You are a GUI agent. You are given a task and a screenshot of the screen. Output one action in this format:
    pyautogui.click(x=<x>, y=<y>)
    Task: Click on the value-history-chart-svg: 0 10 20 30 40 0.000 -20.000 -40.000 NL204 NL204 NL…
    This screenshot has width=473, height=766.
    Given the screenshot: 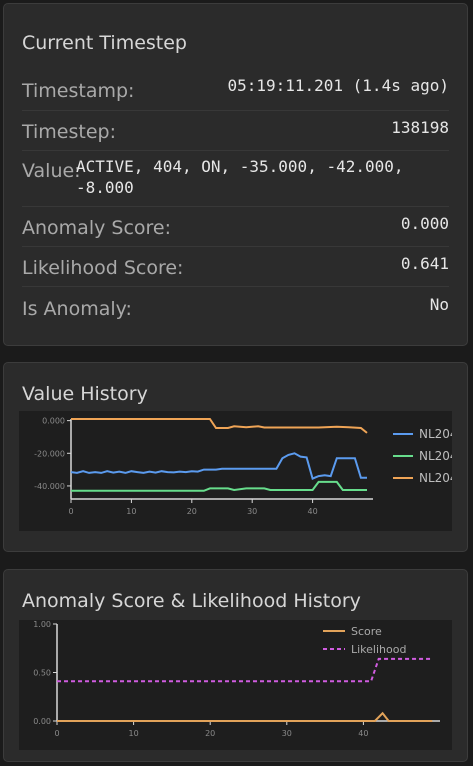 What is the action you would take?
    pyautogui.click(x=245, y=466)
    